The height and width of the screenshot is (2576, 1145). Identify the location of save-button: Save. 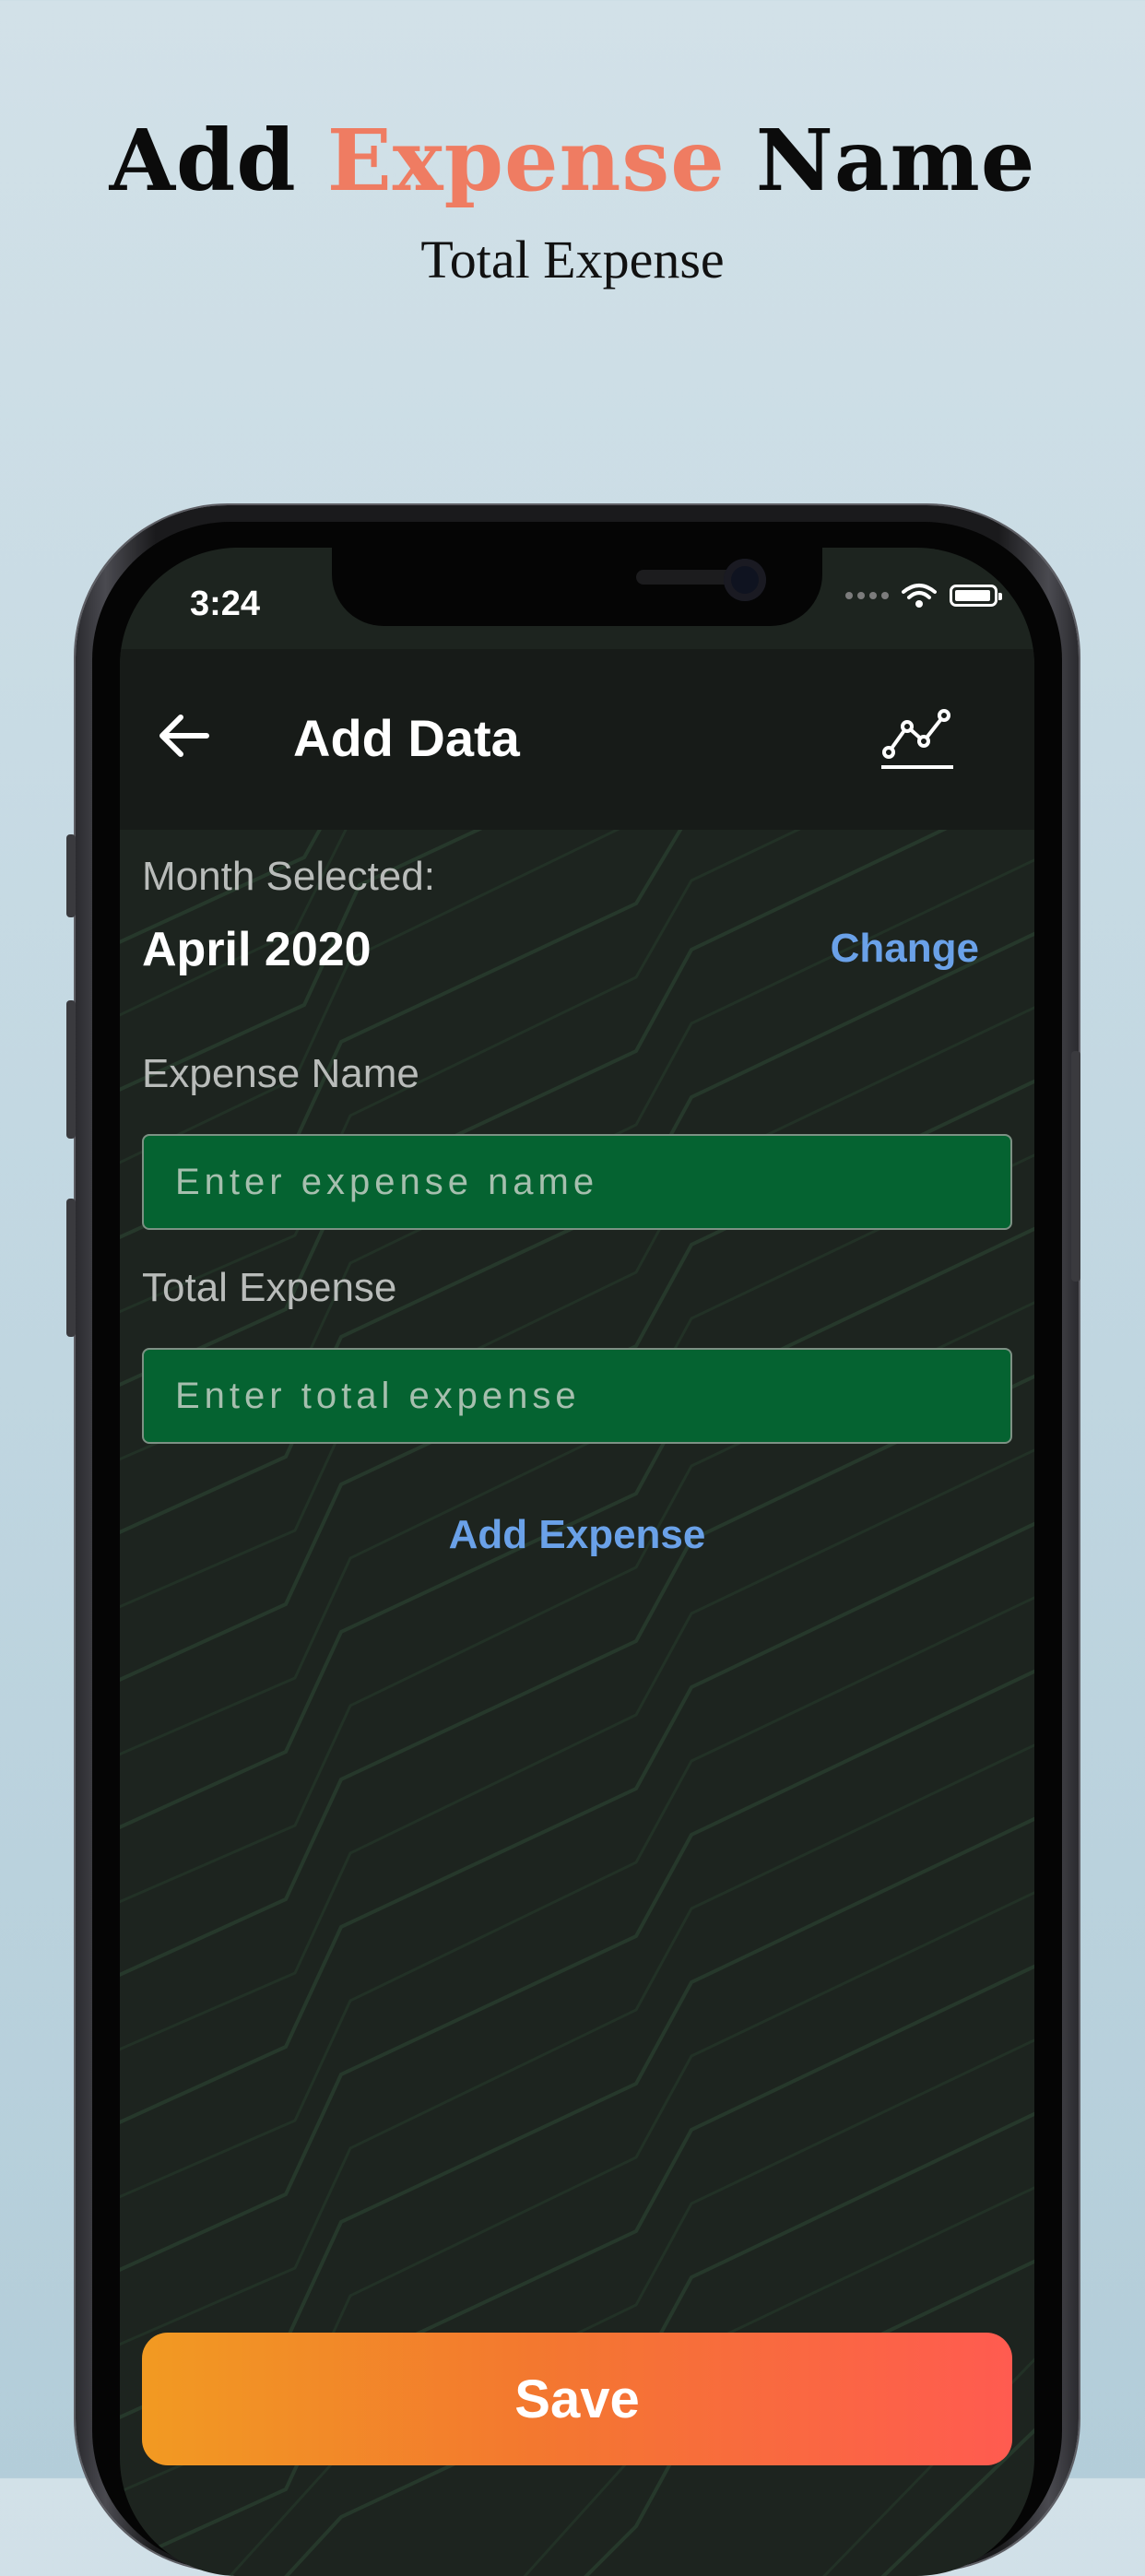
(577, 2399).